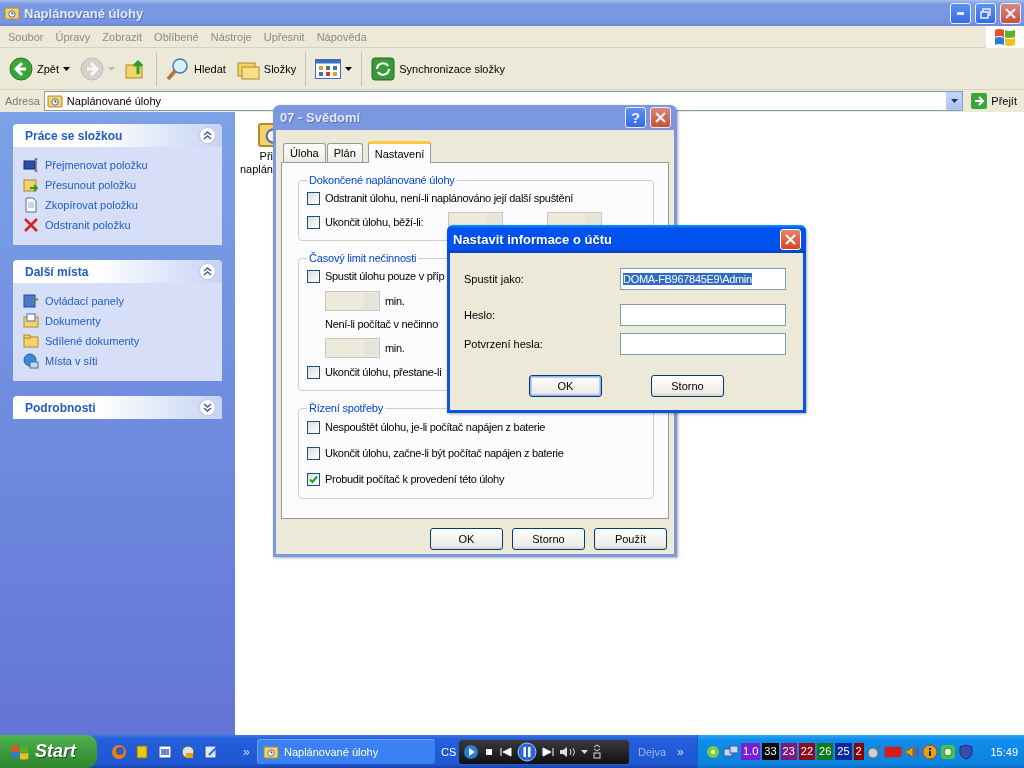 The width and height of the screenshot is (1024, 768). Describe the element at coordinates (117, 225) in the screenshot. I see `task-link: Odstranit položku` at that location.